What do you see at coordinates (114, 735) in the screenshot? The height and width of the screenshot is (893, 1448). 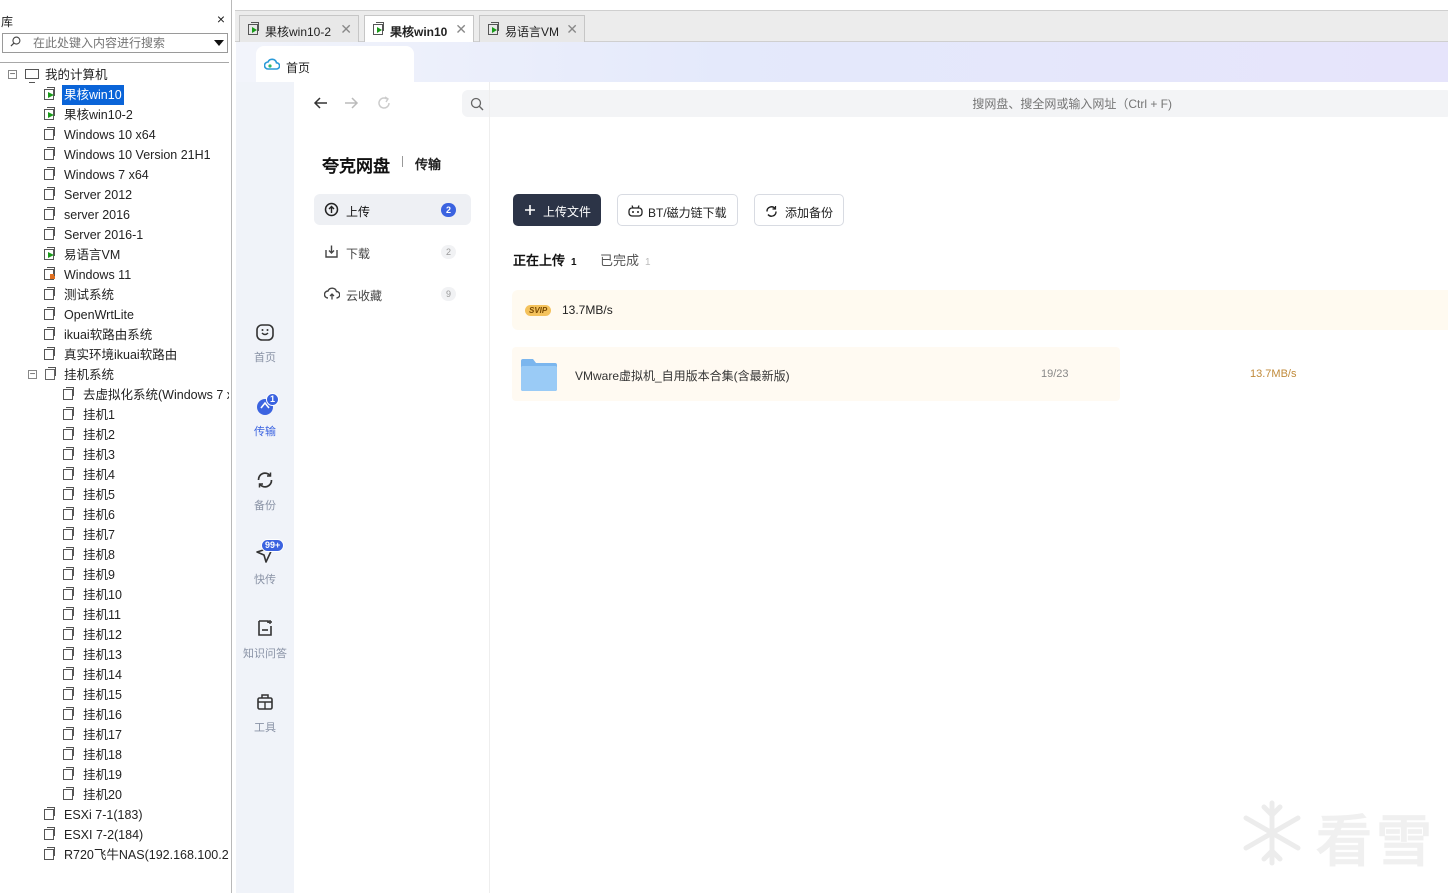 I see `tree-item-vm: 挂机17` at bounding box center [114, 735].